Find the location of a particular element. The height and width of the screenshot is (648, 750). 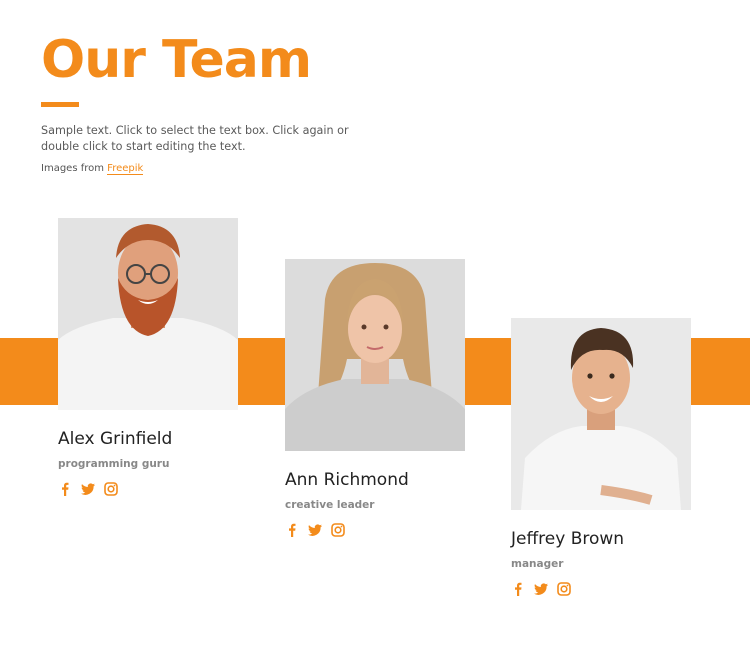

team-member-card: Jeffrey Brown manager is located at coordinates (601, 457).